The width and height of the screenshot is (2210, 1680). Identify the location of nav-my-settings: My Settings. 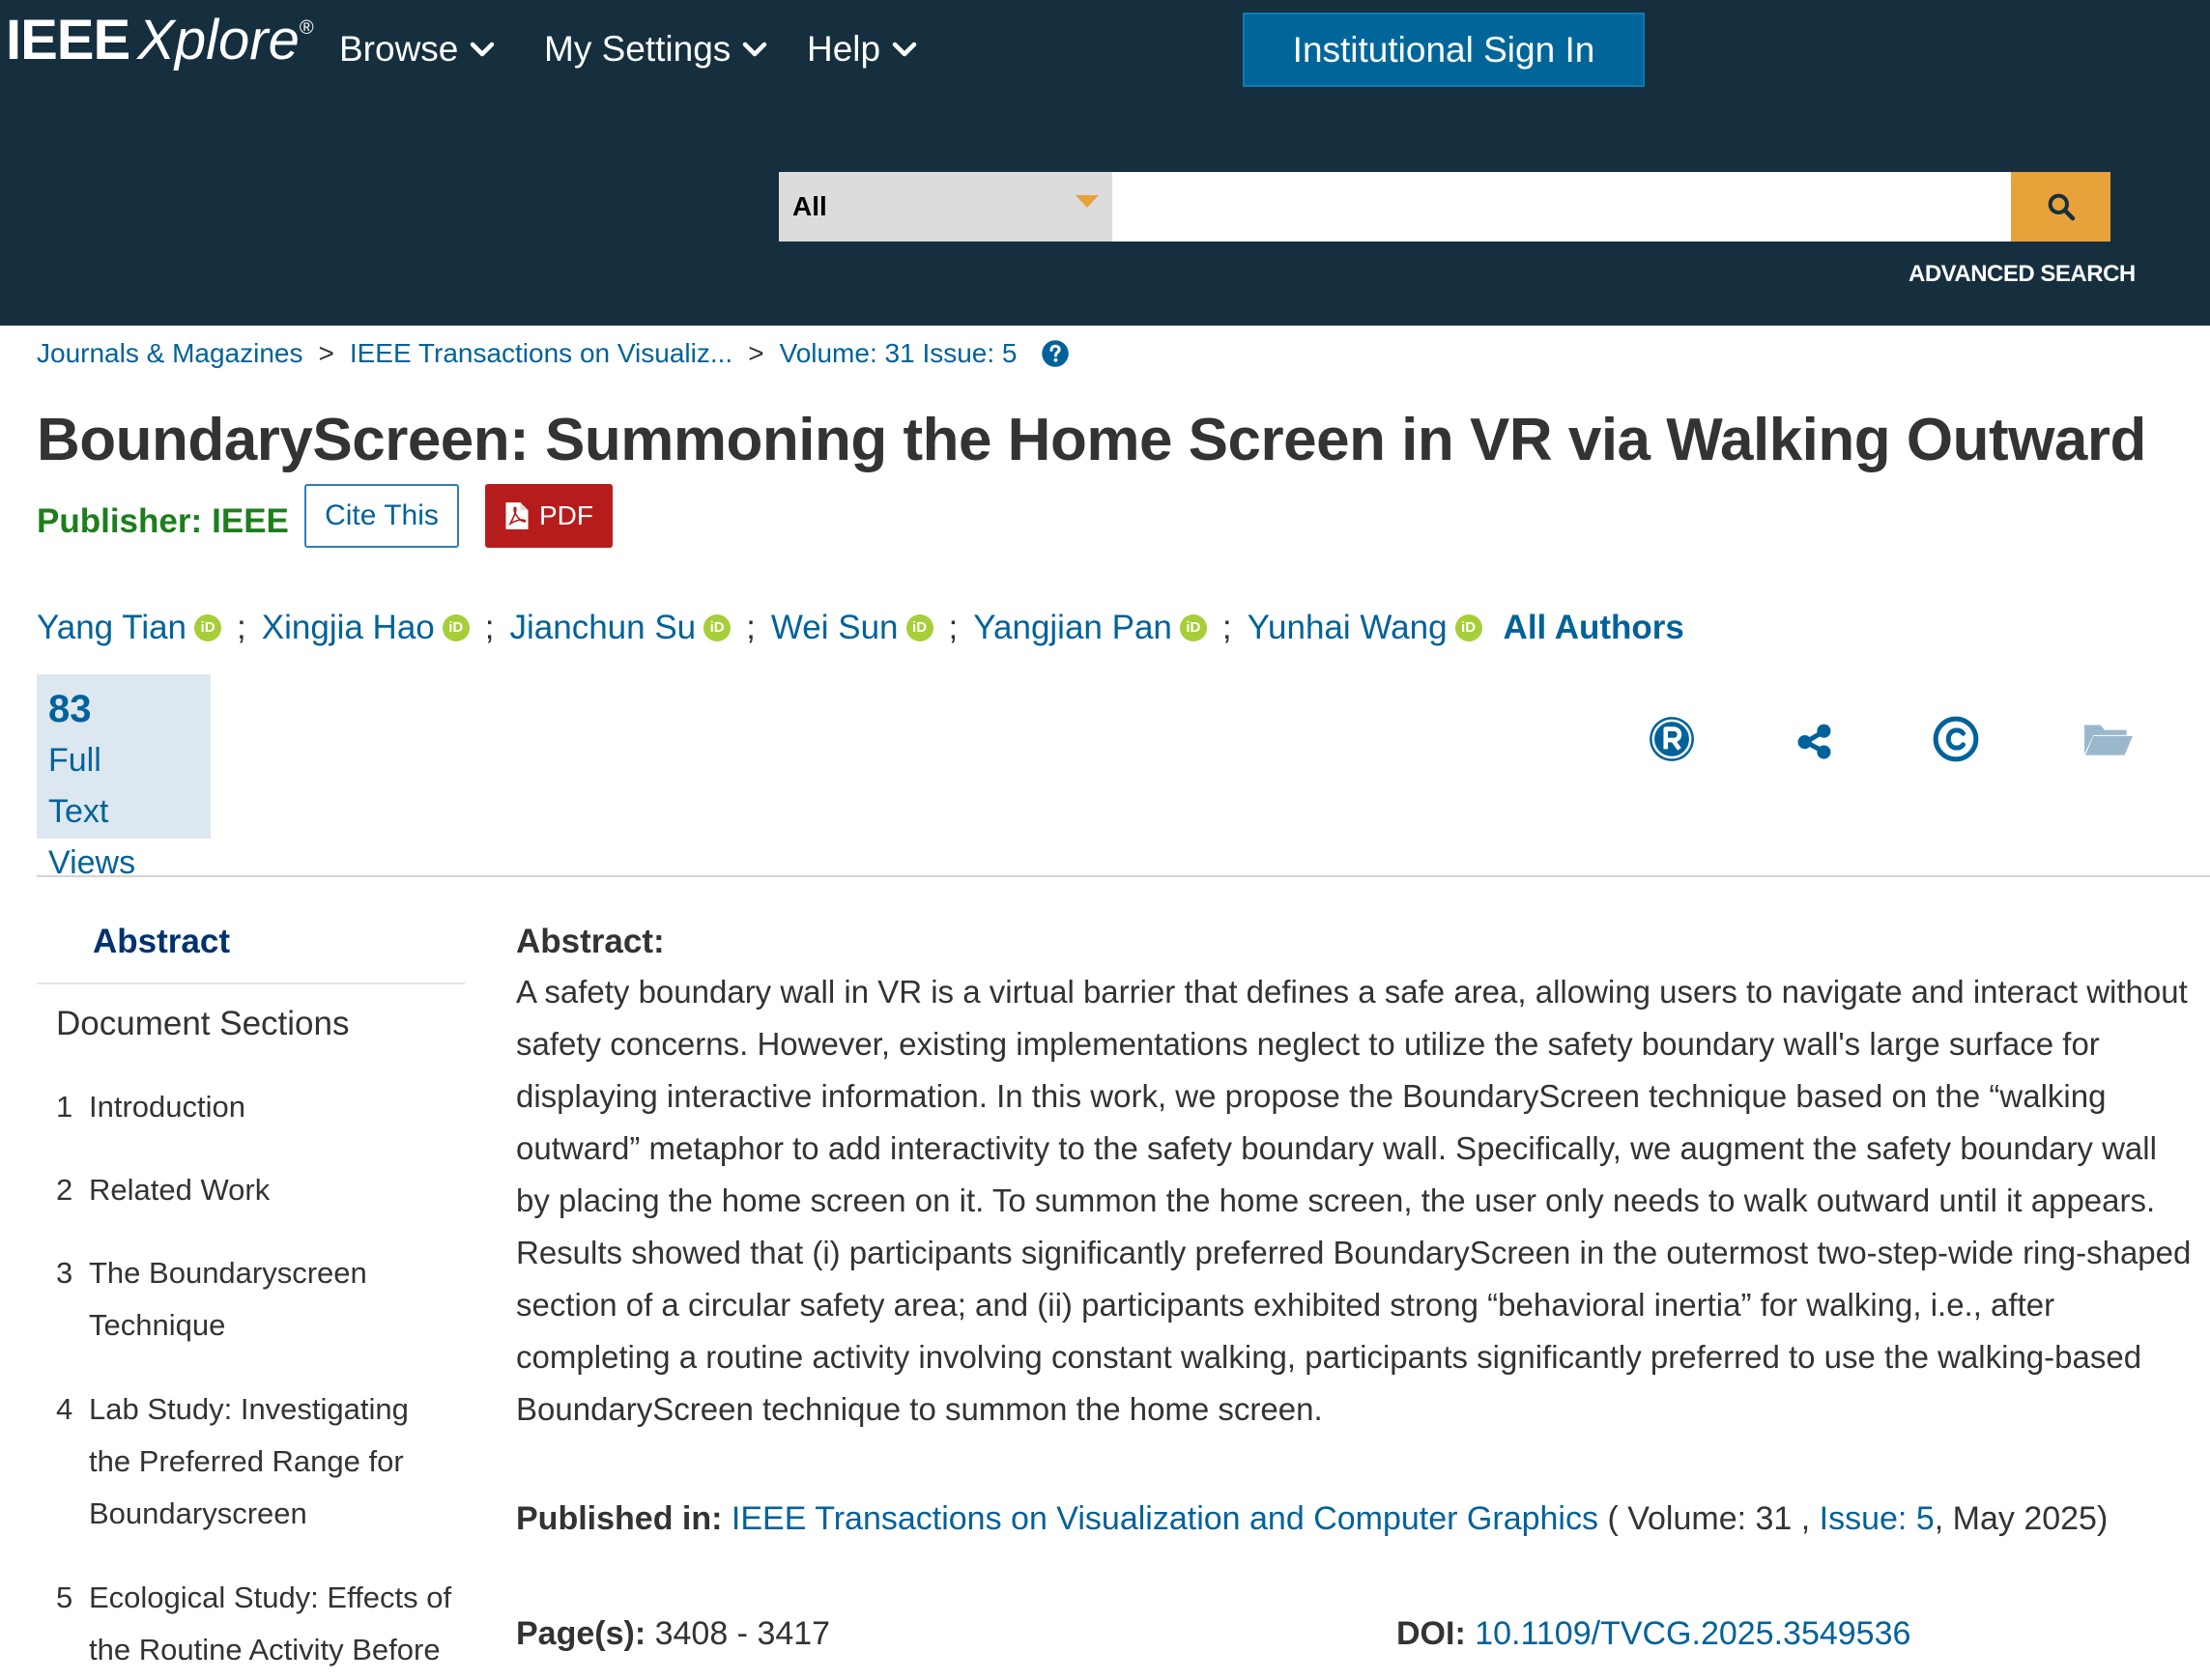
(657, 50).